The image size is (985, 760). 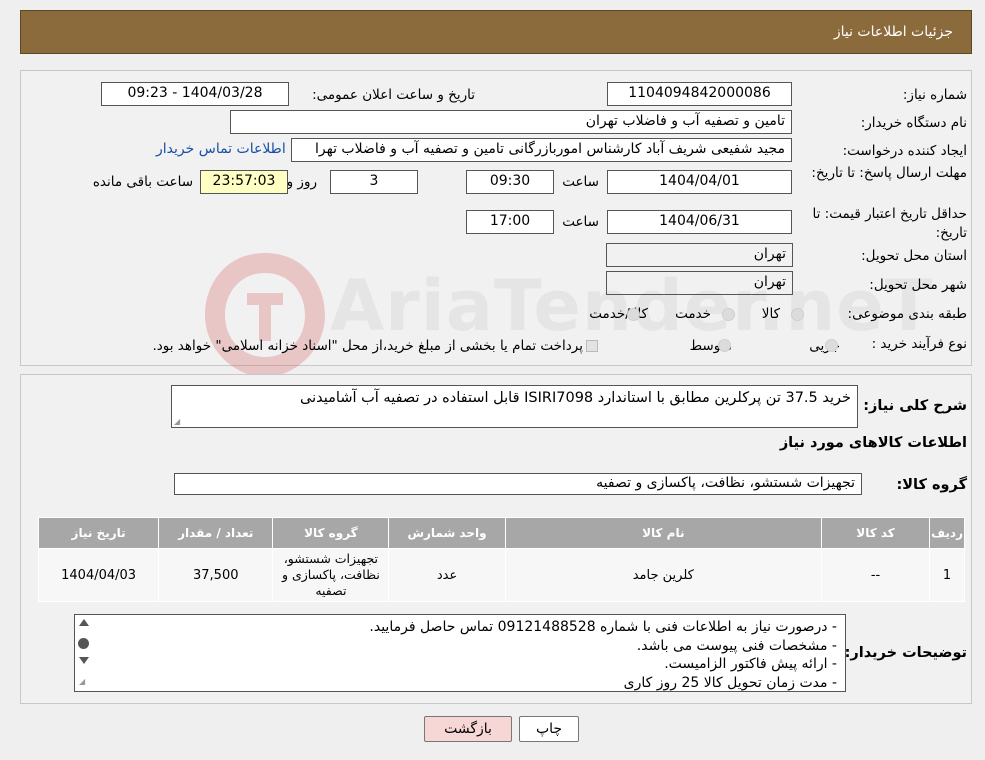 What do you see at coordinates (195, 94) in the screenshot?
I see `announce-date-field: 1404/03/28 - 09:23` at bounding box center [195, 94].